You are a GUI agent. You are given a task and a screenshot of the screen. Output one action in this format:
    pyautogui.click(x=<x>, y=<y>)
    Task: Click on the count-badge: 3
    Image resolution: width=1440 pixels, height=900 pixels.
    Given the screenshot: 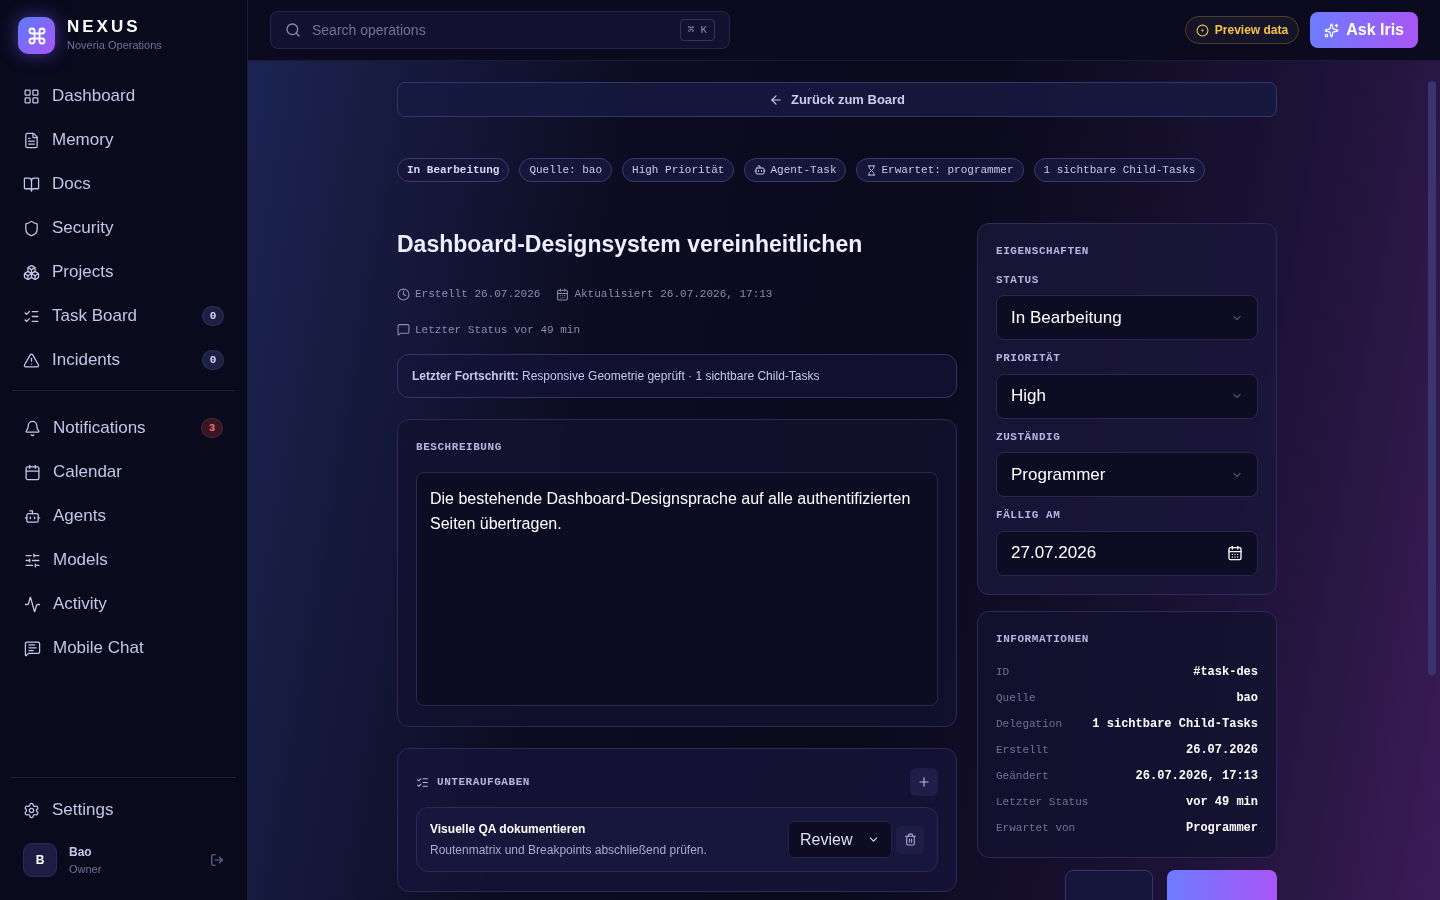 What is the action you would take?
    pyautogui.click(x=212, y=428)
    